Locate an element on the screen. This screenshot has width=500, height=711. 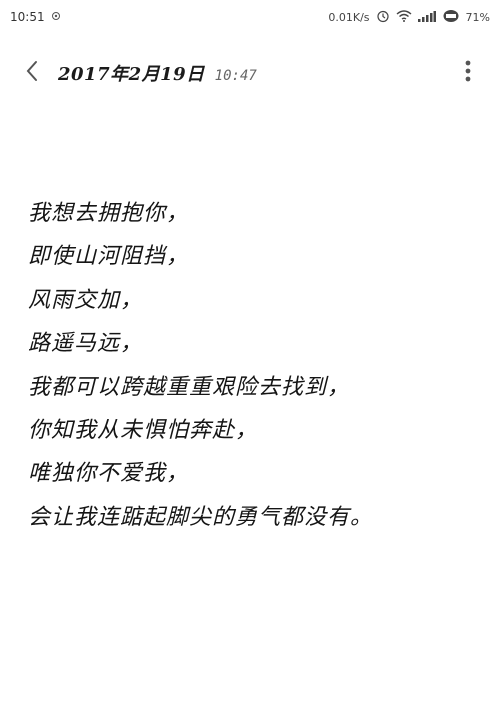
status-left: 10:51 is located at coordinates (35, 17).